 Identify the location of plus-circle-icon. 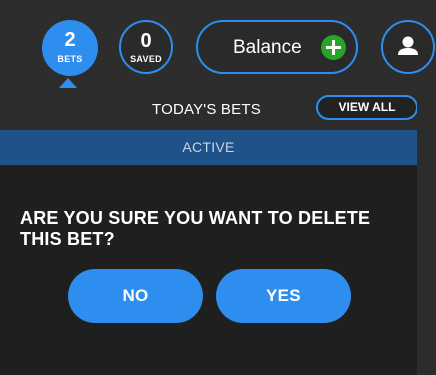
(333, 47).